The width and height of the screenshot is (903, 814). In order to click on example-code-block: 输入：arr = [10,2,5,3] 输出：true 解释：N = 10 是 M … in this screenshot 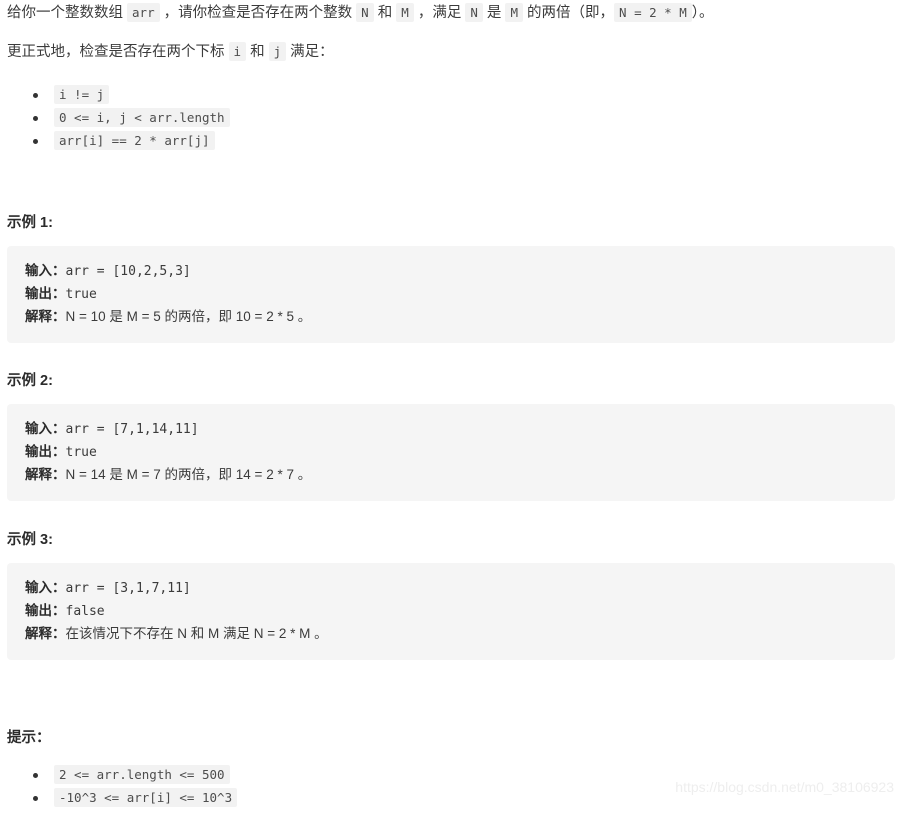, I will do `click(451, 294)`.